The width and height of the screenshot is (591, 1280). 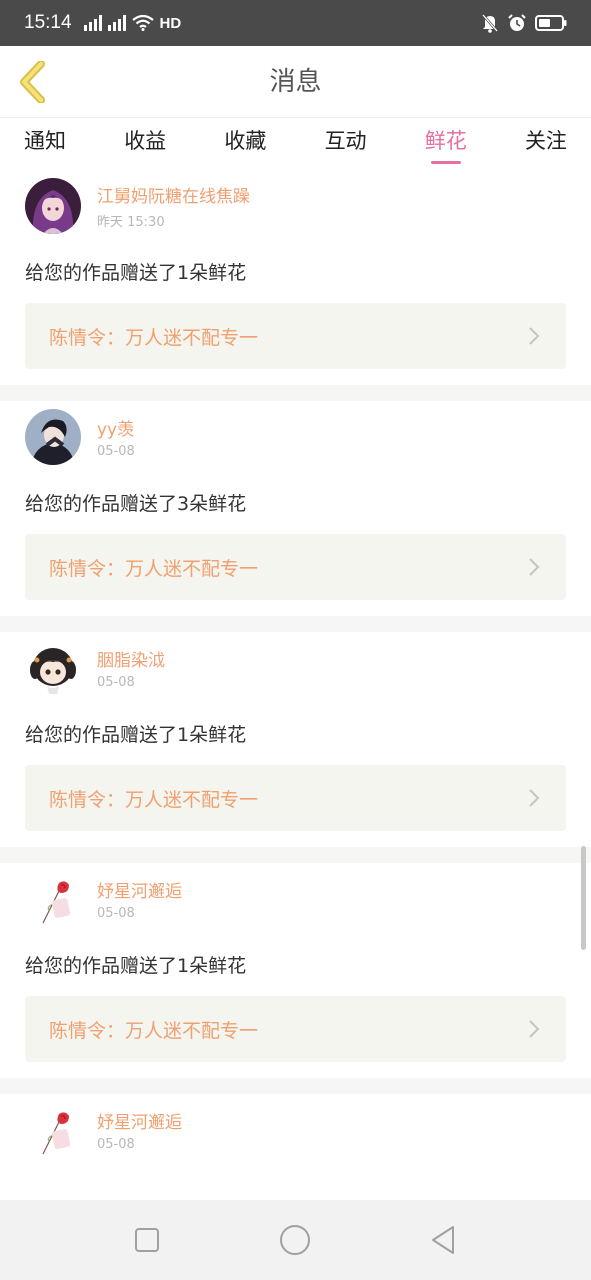 I want to click on recents-button, so click(x=147, y=1240).